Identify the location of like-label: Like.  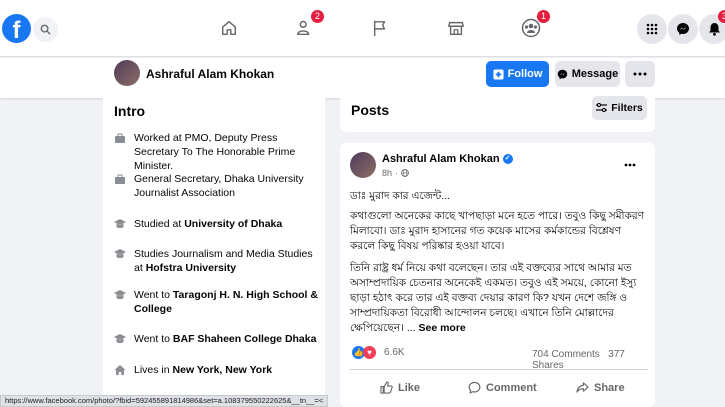
(409, 387).